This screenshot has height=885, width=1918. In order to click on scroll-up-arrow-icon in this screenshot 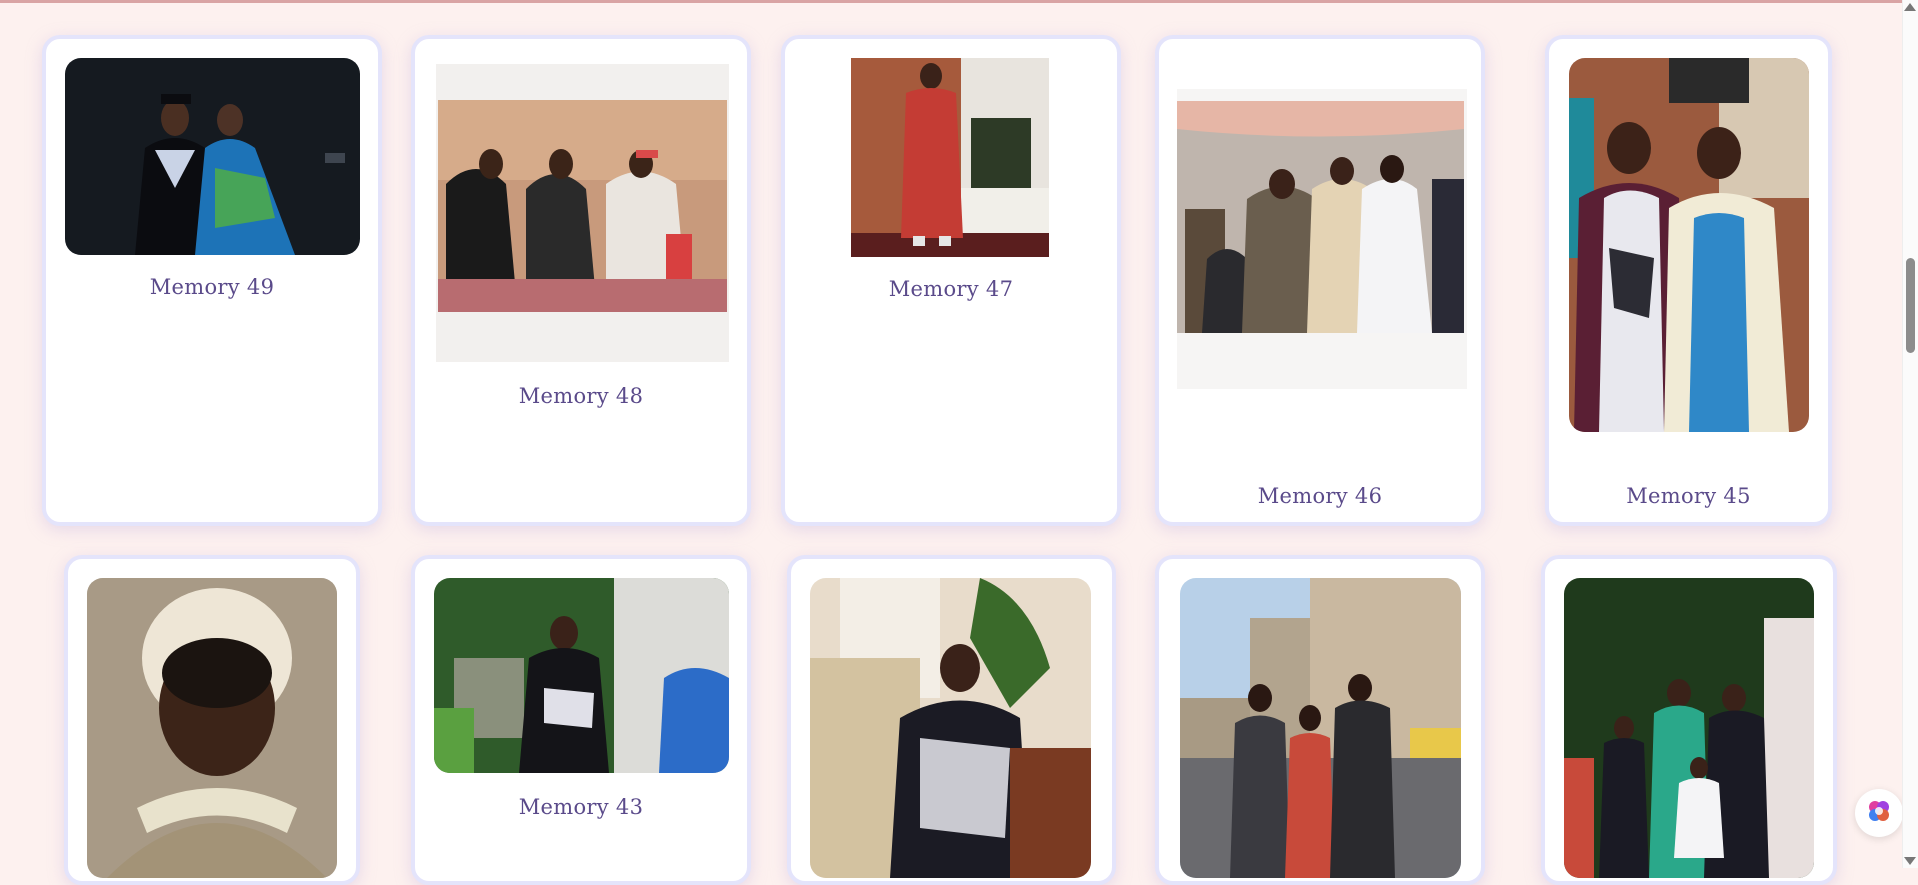, I will do `click(1910, 7)`.